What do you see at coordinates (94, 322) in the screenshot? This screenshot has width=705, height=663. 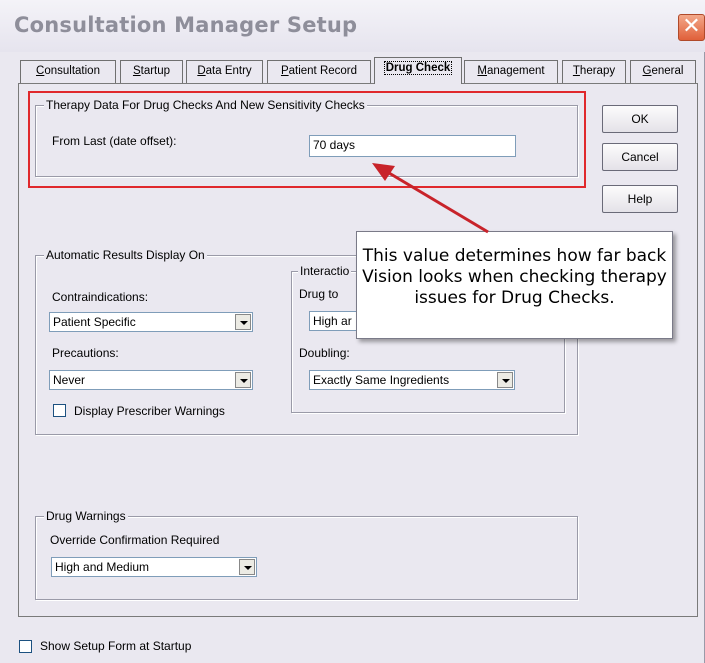 I see `contraindications-value: Patient Specific` at bounding box center [94, 322].